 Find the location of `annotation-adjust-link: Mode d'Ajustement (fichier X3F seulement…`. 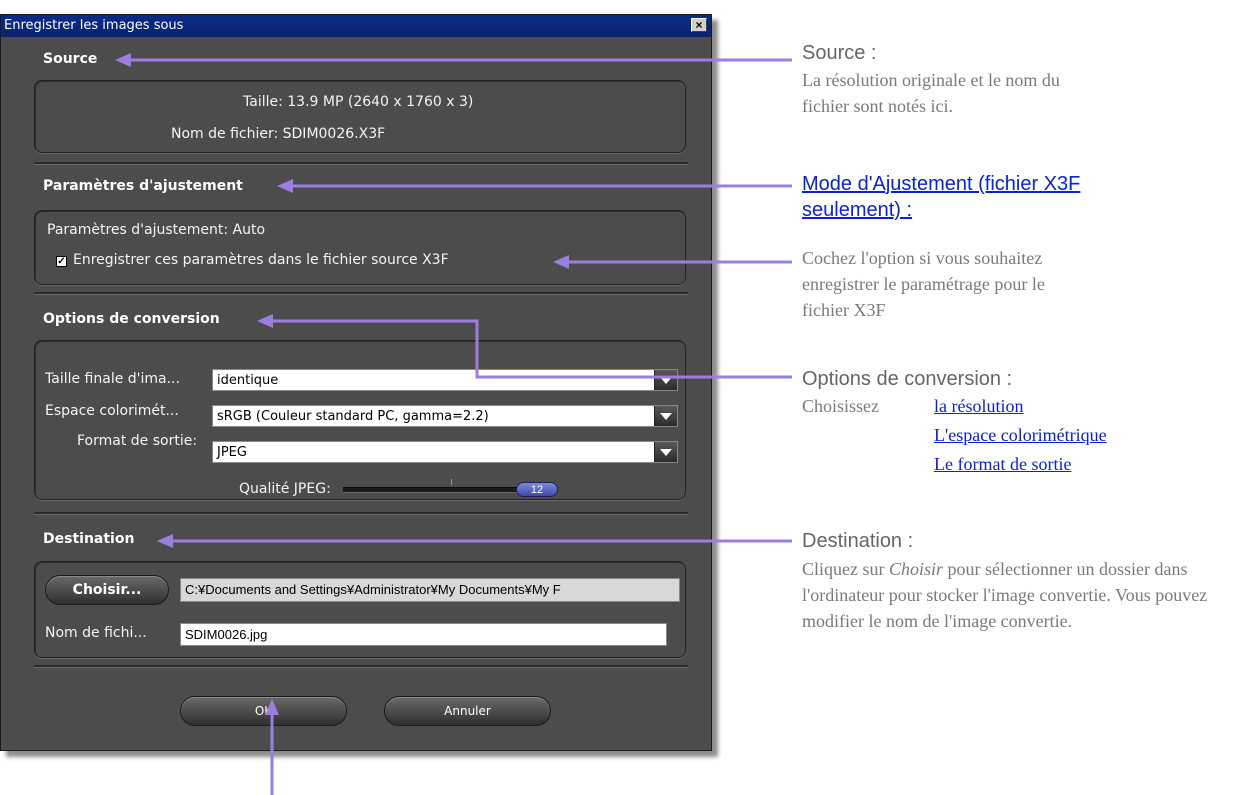

annotation-adjust-link: Mode d'Ajustement (fichier X3F seulement… is located at coordinates (952, 197).